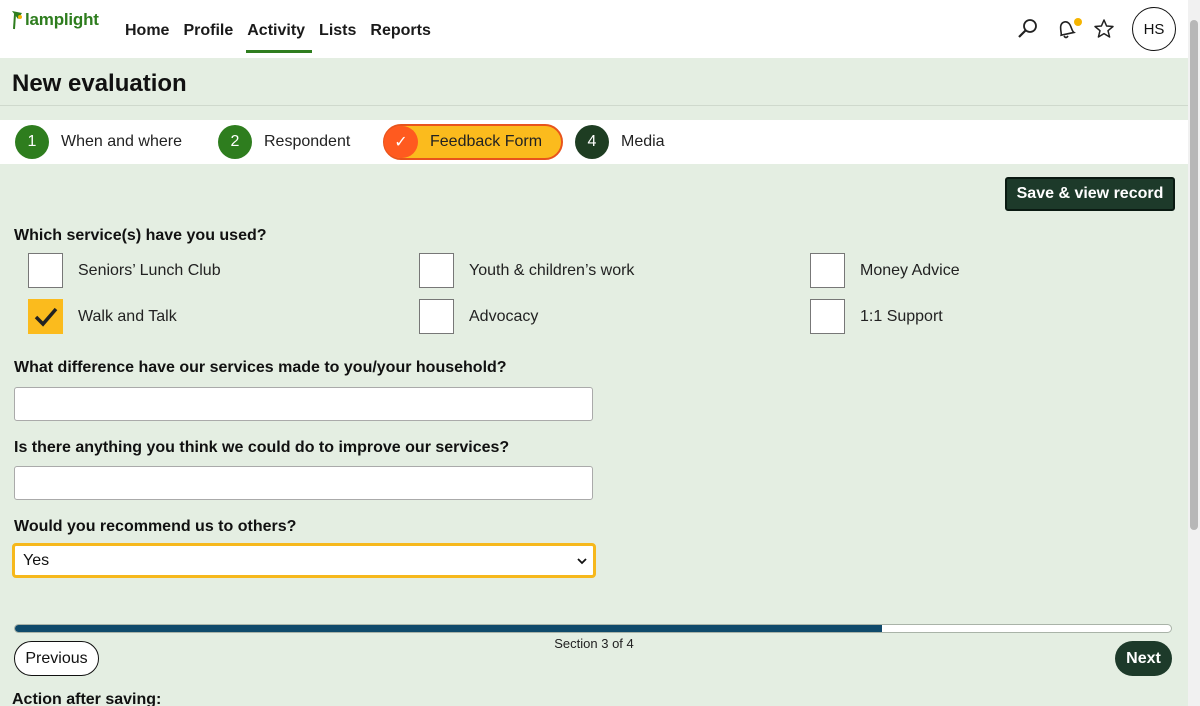 The image size is (1200, 706). I want to click on step-respondent: 2 Respondent, so click(284, 142).